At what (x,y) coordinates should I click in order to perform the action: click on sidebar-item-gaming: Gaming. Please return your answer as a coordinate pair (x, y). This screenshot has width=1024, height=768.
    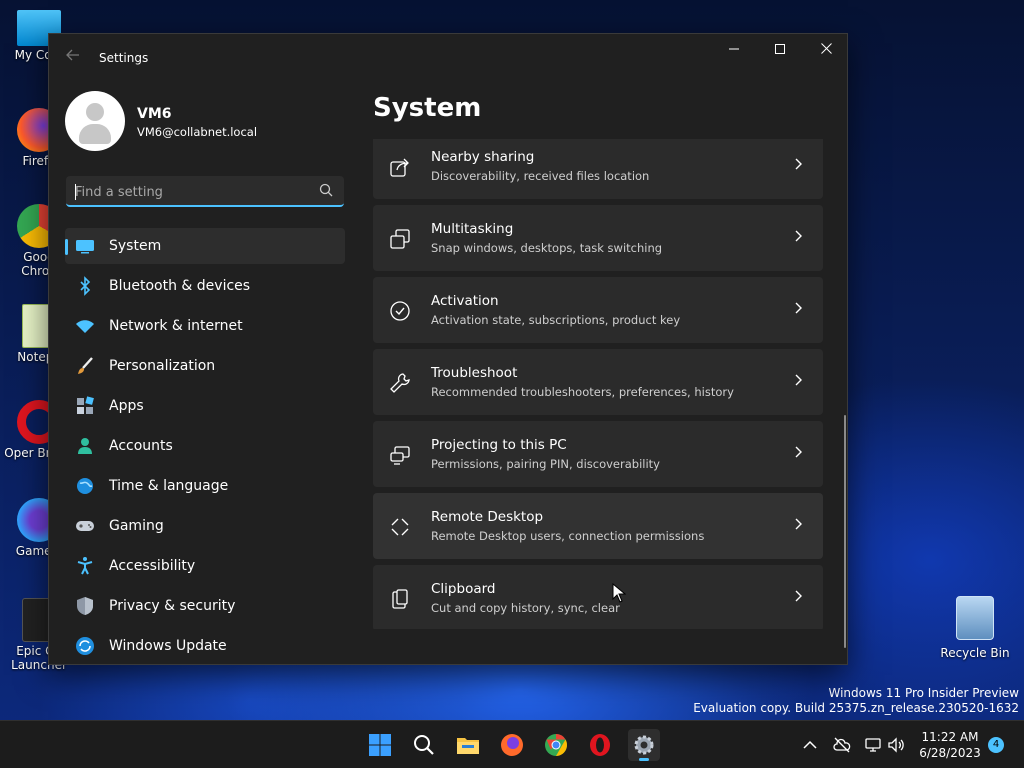
    Looking at the image, I should click on (205, 526).